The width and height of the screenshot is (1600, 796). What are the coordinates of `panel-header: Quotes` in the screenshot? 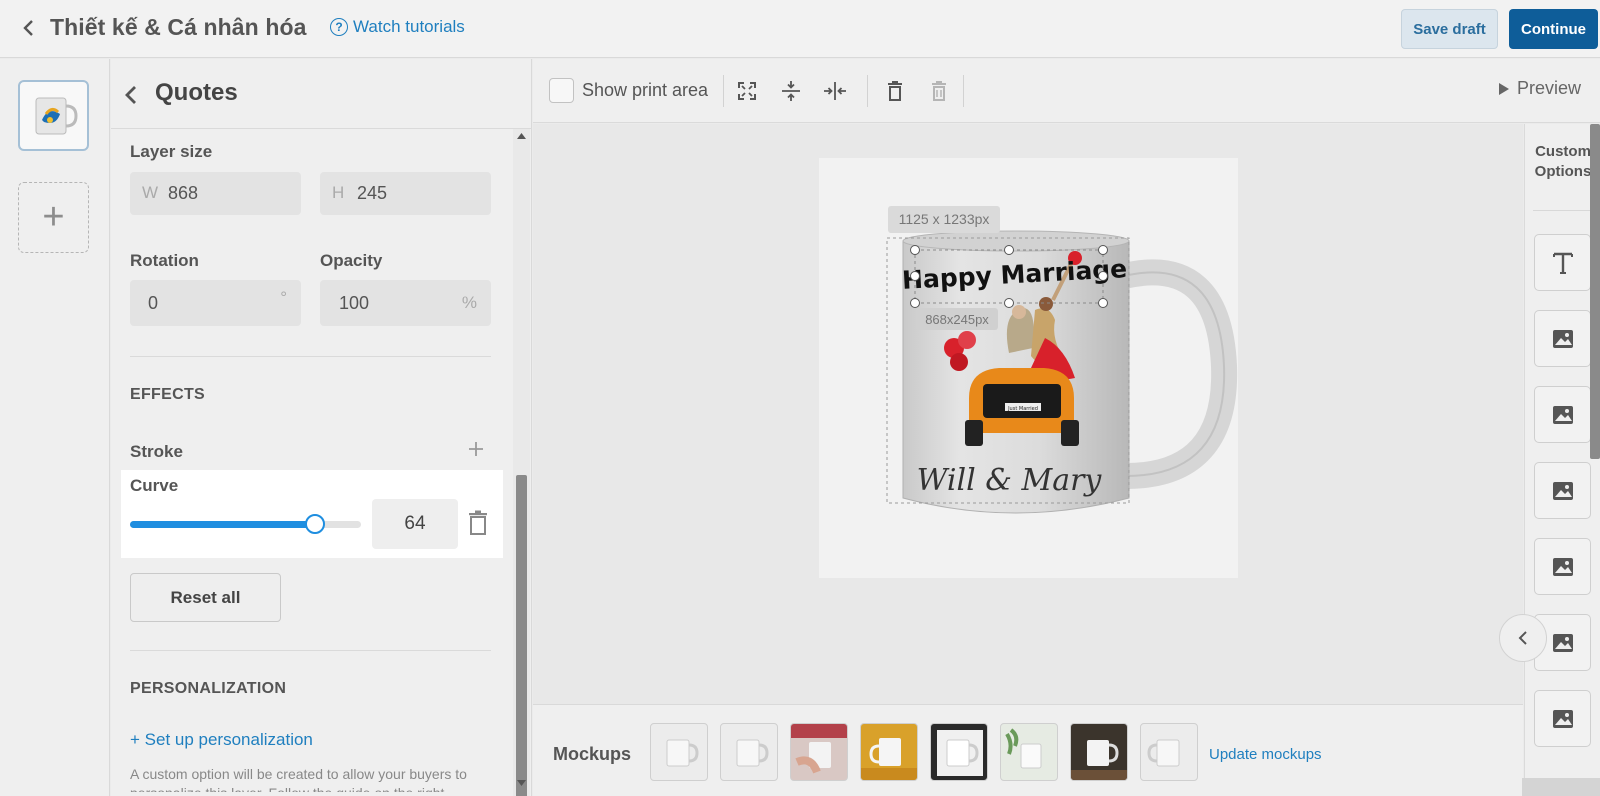 It's located at (321, 94).